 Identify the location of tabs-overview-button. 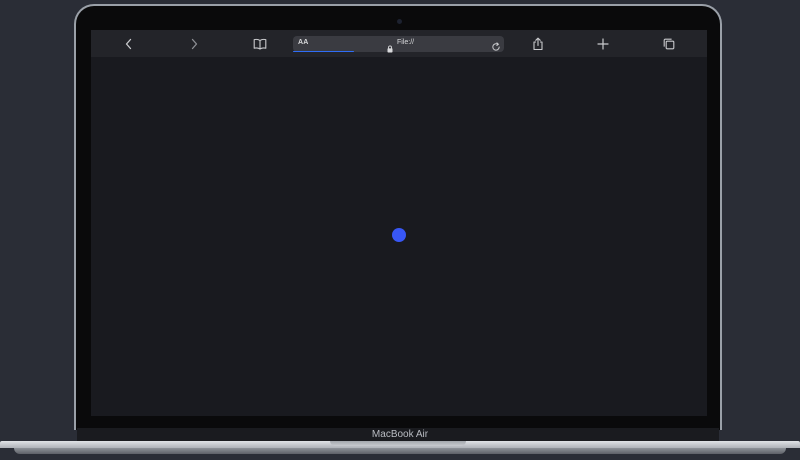
(669, 44).